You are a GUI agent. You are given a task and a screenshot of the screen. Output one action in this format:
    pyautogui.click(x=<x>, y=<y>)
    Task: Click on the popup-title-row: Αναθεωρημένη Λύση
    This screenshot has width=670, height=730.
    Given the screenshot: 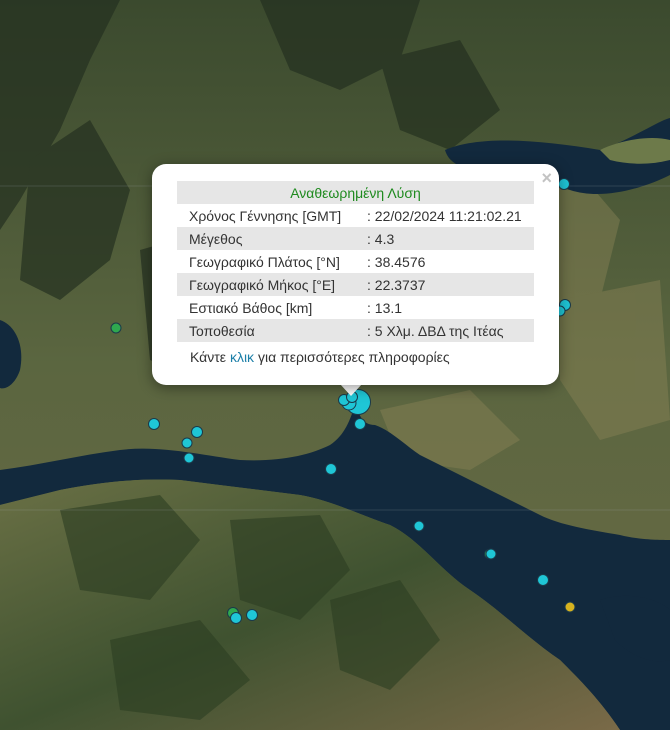 What is the action you would take?
    pyautogui.click(x=355, y=192)
    